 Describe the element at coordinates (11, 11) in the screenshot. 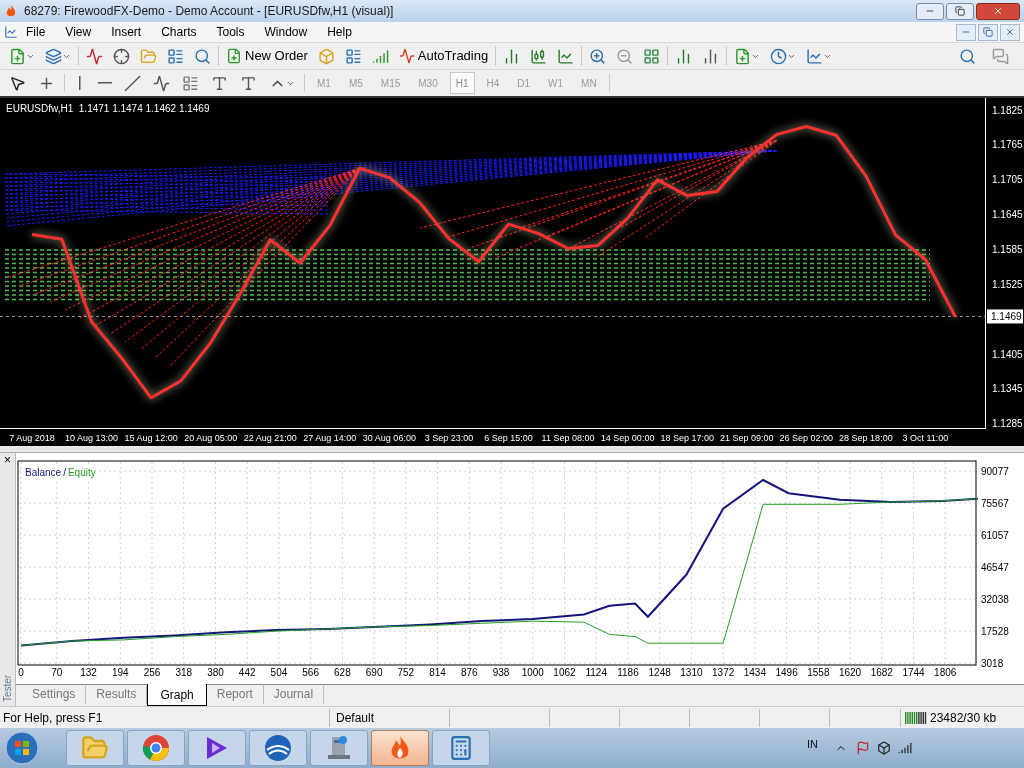

I see `flame-icon` at that location.